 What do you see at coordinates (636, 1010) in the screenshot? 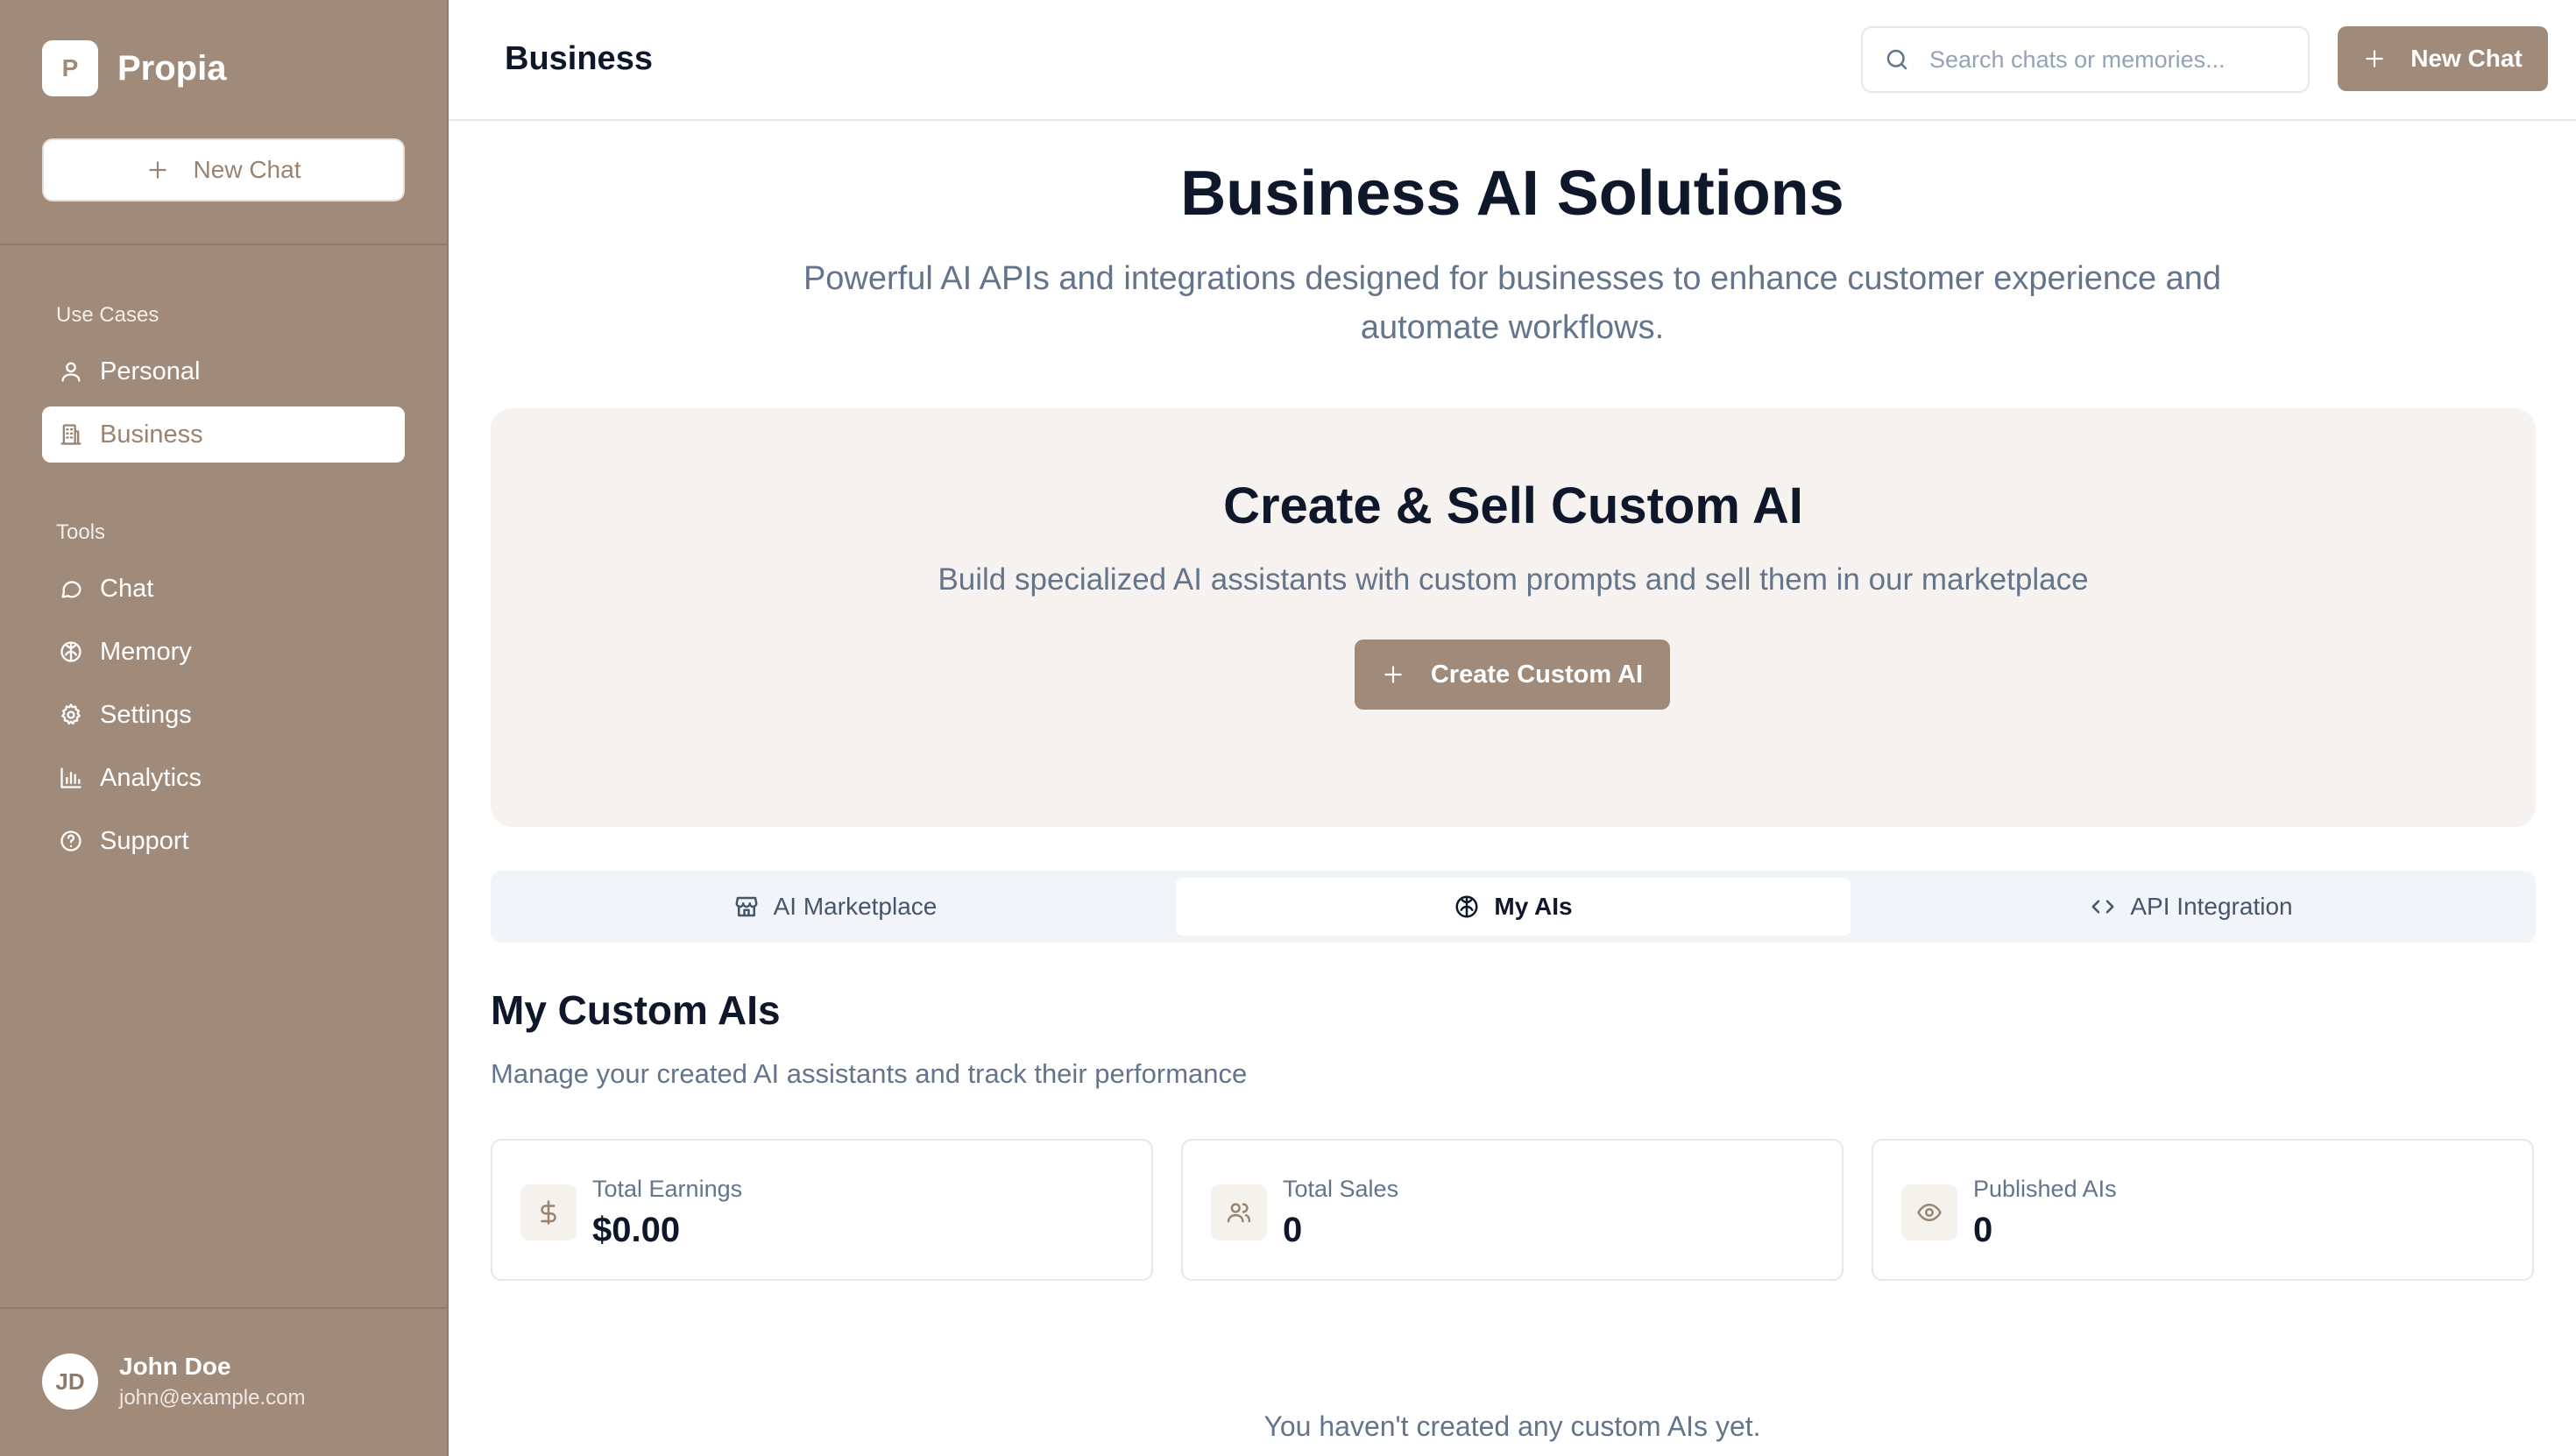
I see `my-ais-title: My Custom AIs` at bounding box center [636, 1010].